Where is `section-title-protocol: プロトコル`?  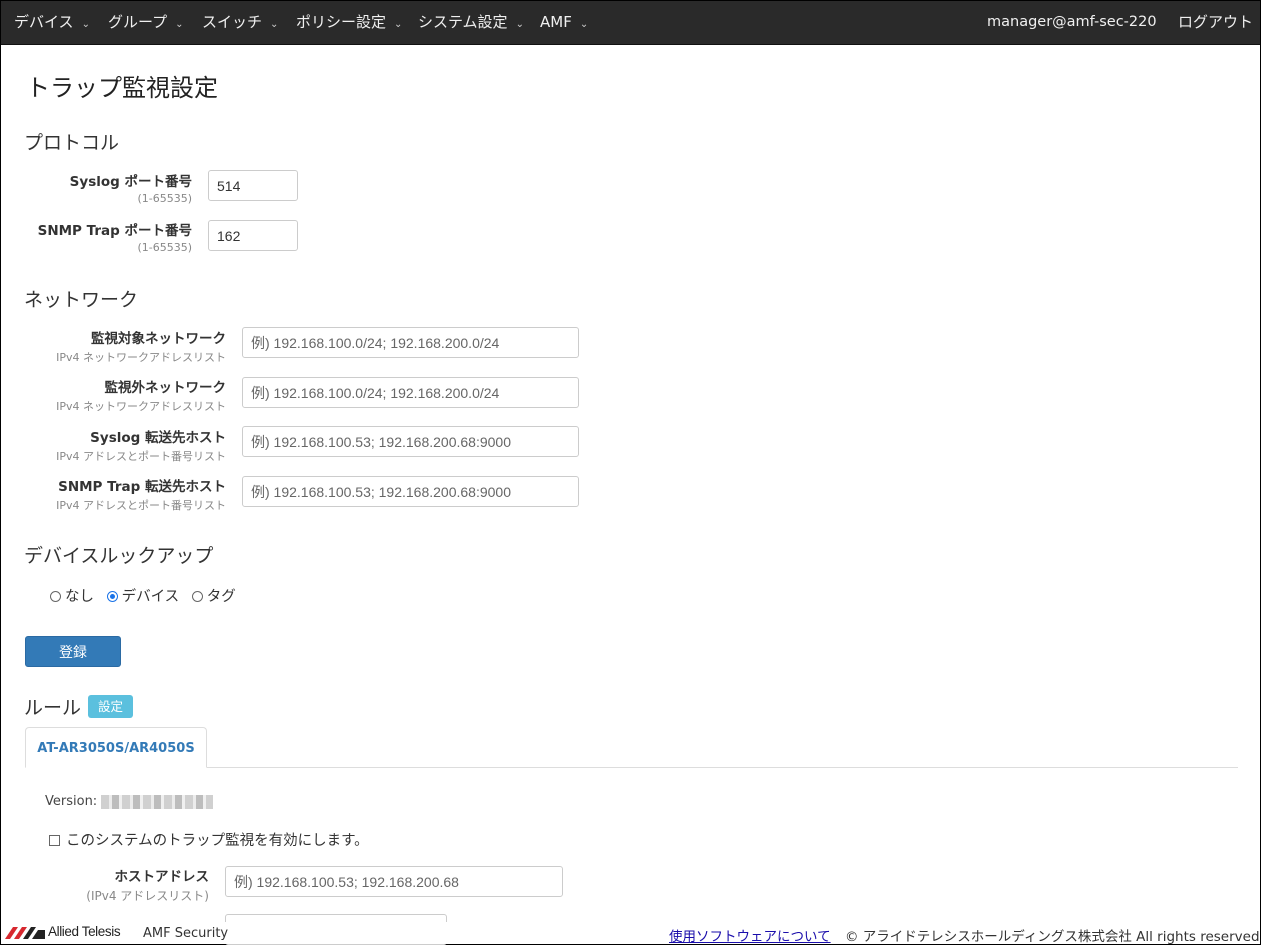
section-title-protocol: プロトコル is located at coordinates (72, 143).